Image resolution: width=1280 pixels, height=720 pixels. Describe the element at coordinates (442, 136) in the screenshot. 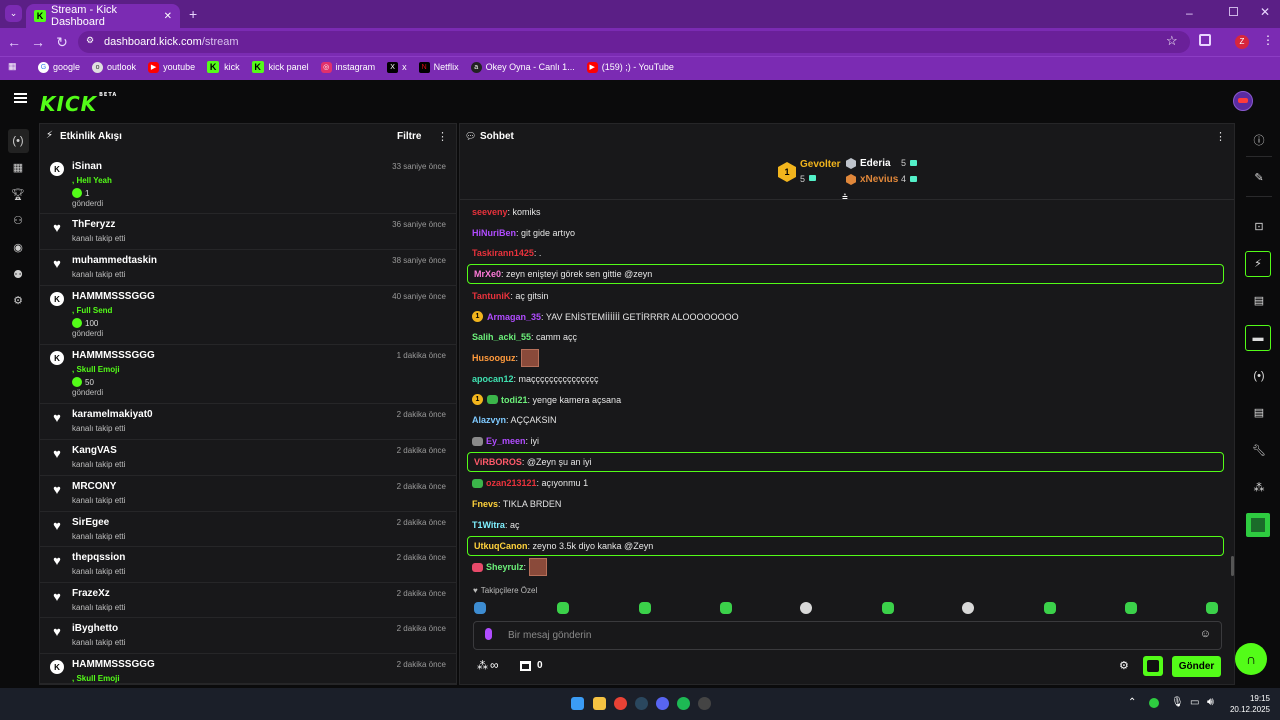

I see `activity-menu-icon: ⋮` at that location.